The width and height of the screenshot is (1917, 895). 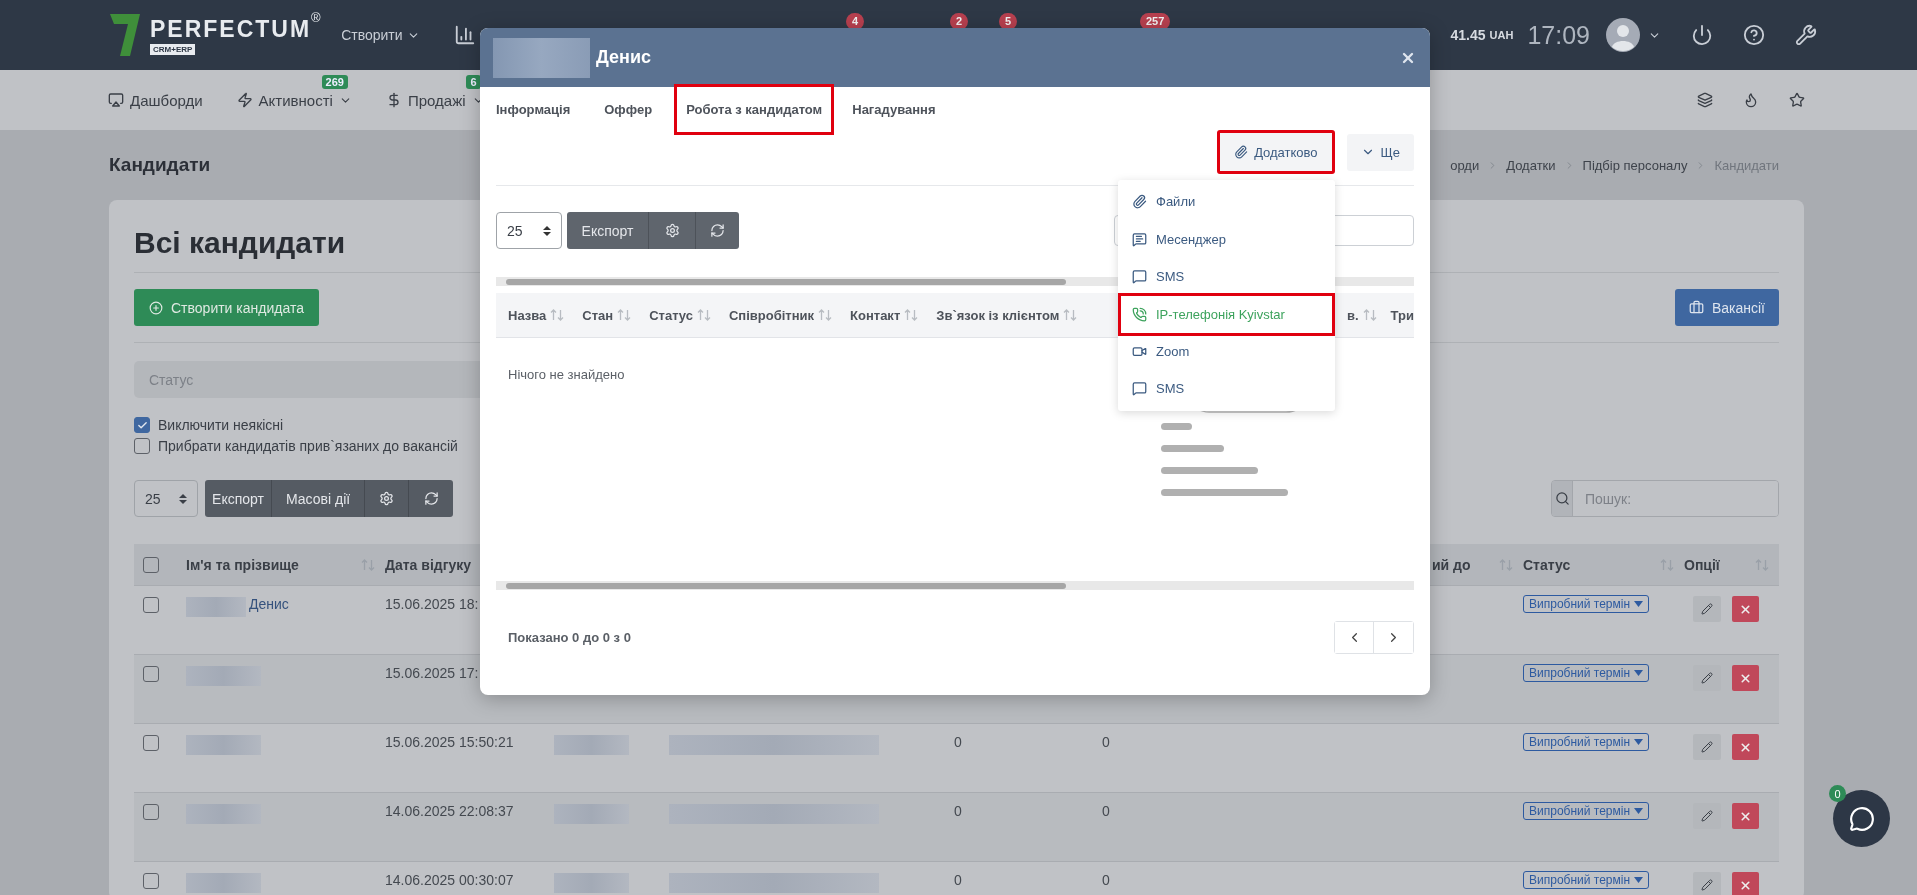 What do you see at coordinates (998, 315) in the screenshot?
I see `column-header: Зв`язок із клієнтом` at bounding box center [998, 315].